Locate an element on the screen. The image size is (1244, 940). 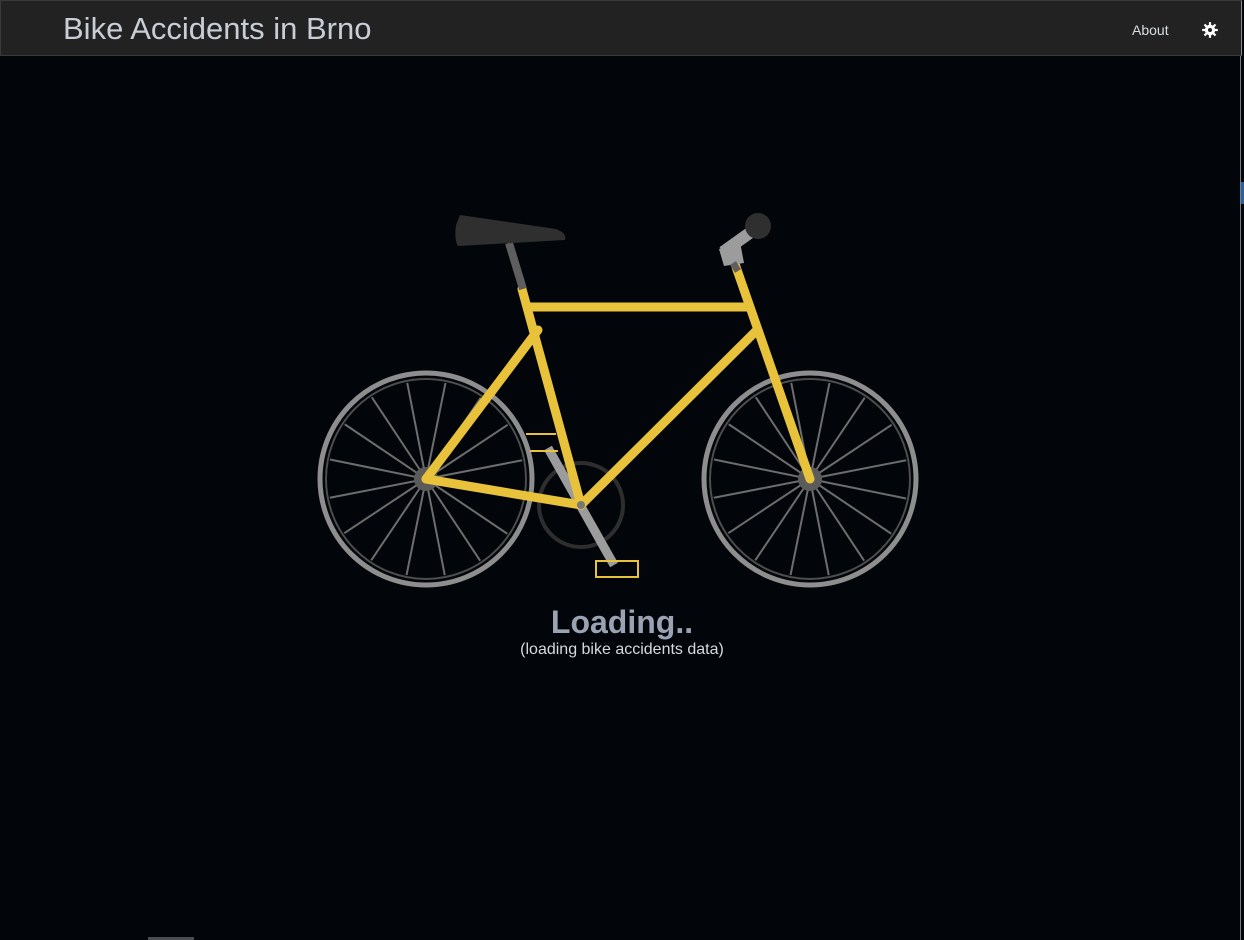
handlebar-grip is located at coordinates (758, 226).